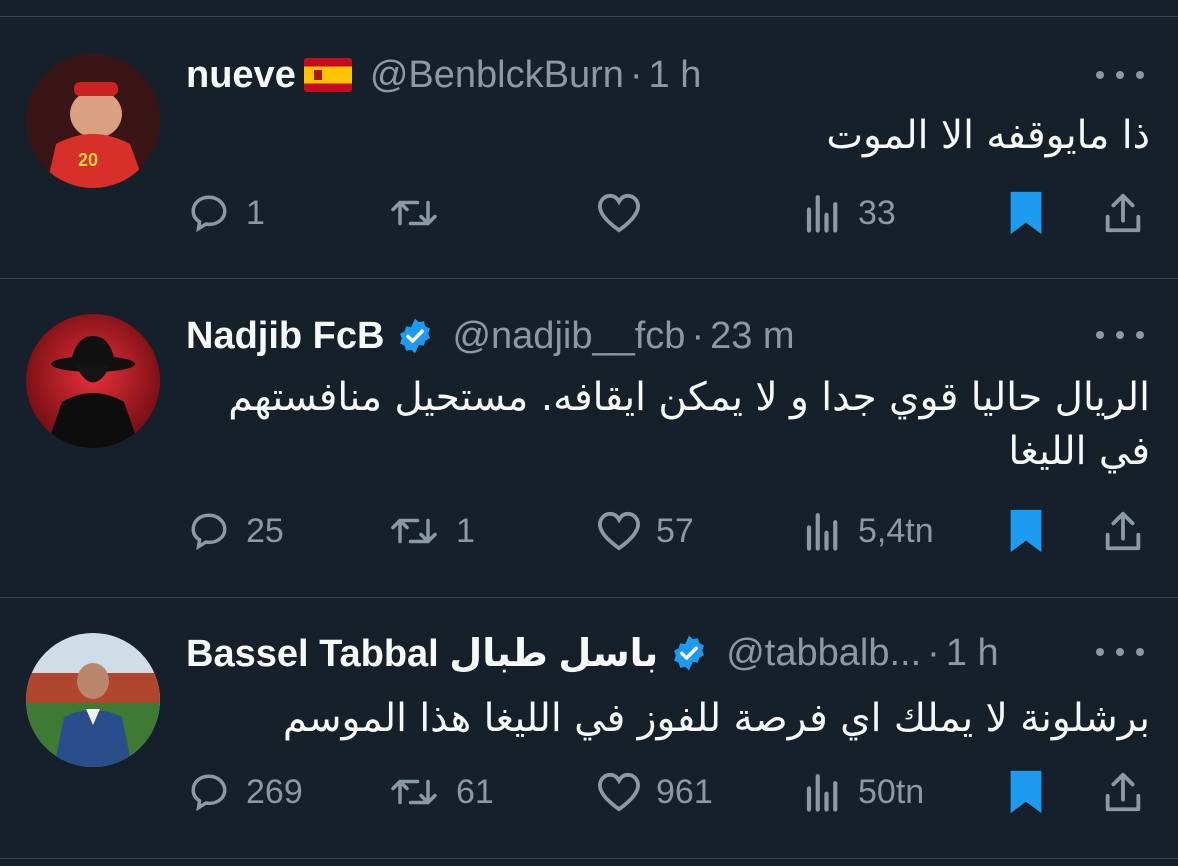 The width and height of the screenshot is (1178, 866). What do you see at coordinates (849, 213) in the screenshot?
I see `views-button: 33` at bounding box center [849, 213].